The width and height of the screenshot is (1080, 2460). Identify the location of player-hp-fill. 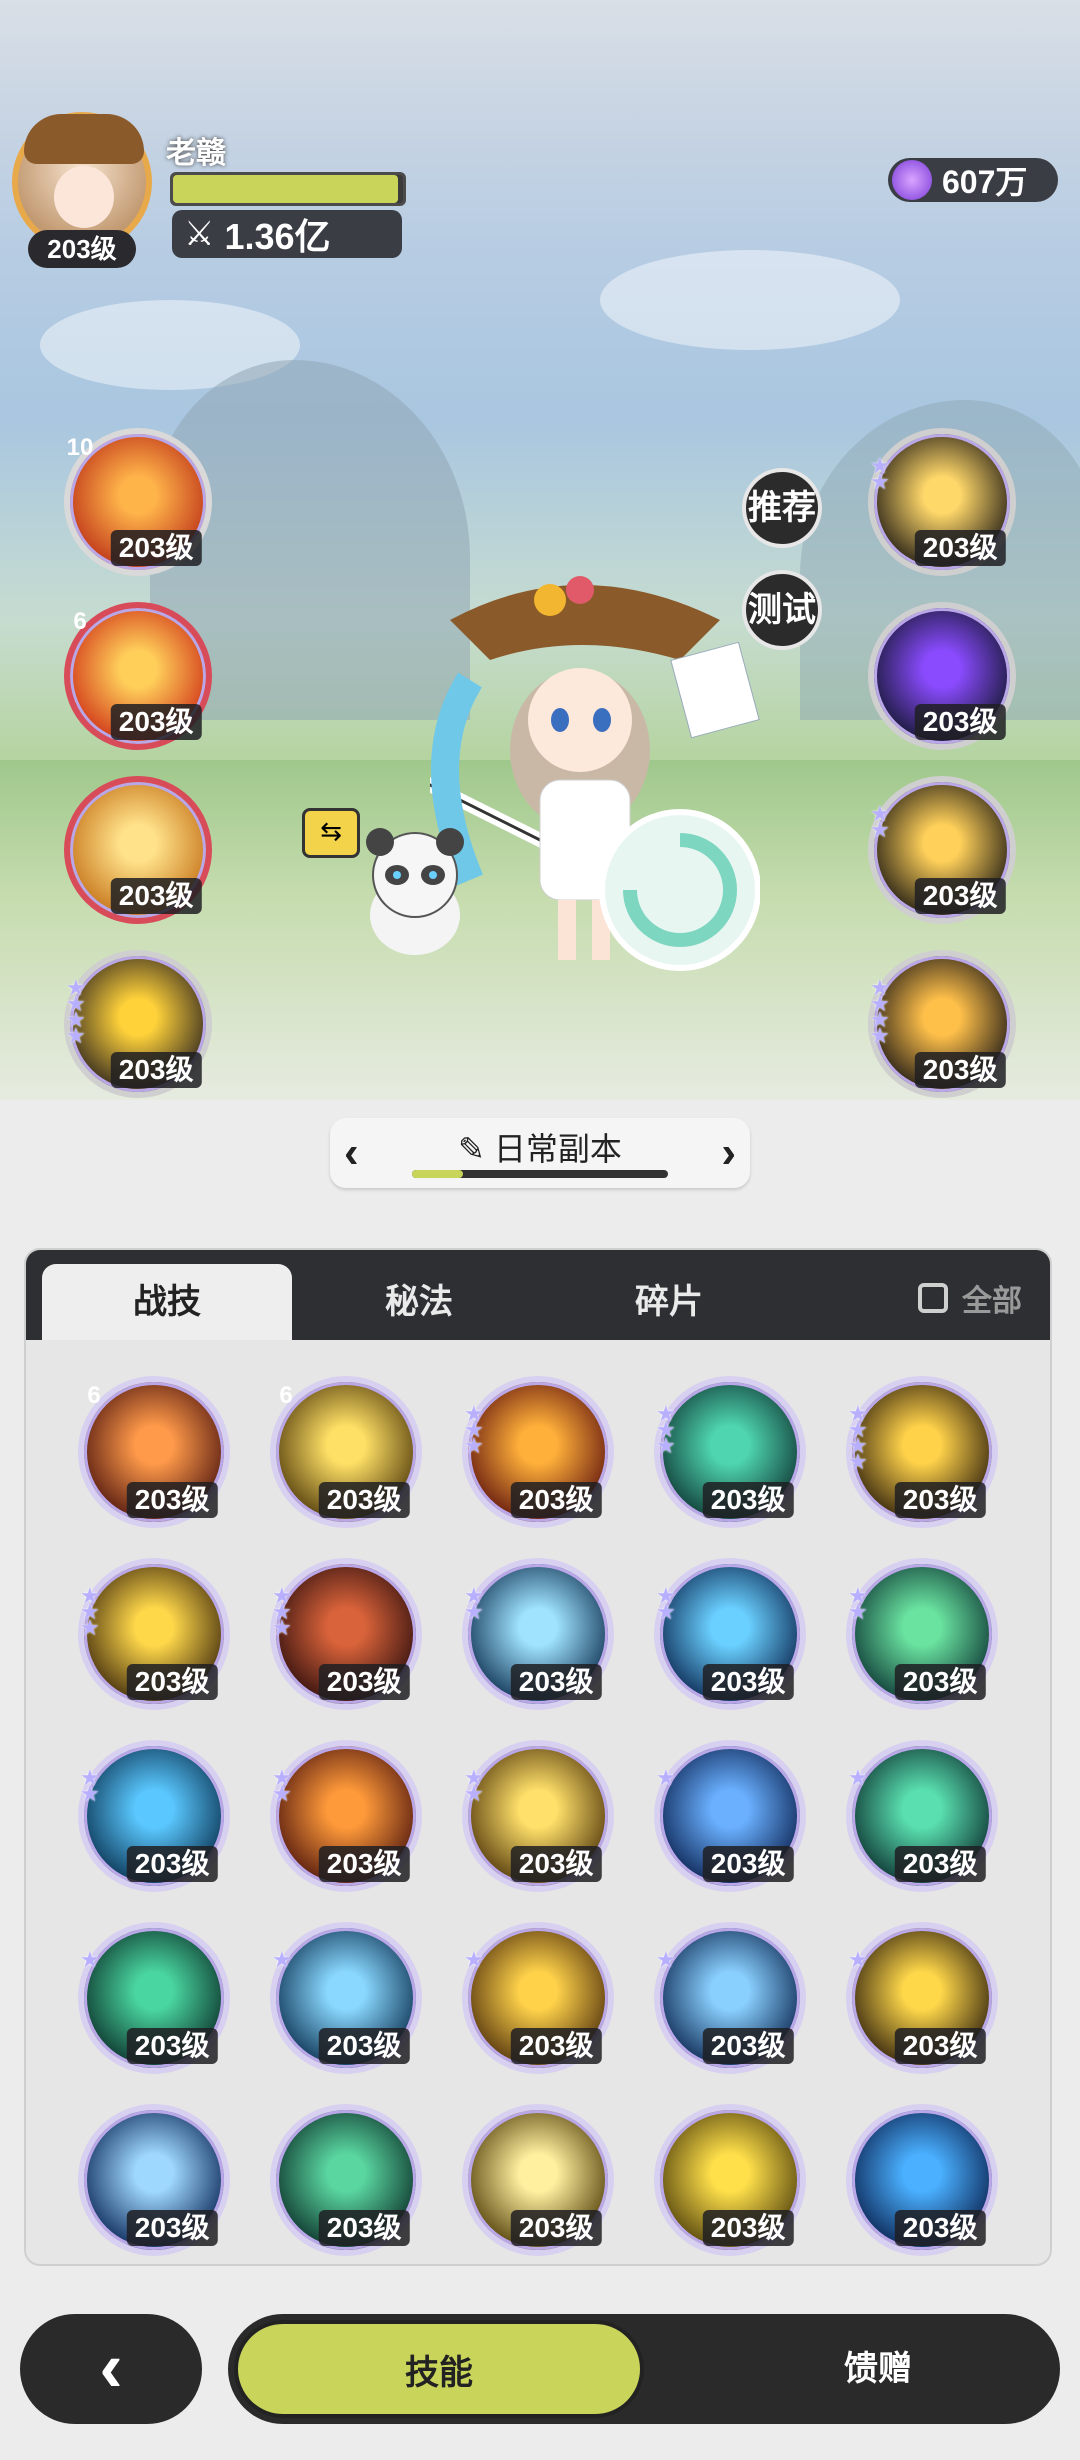
(286, 189).